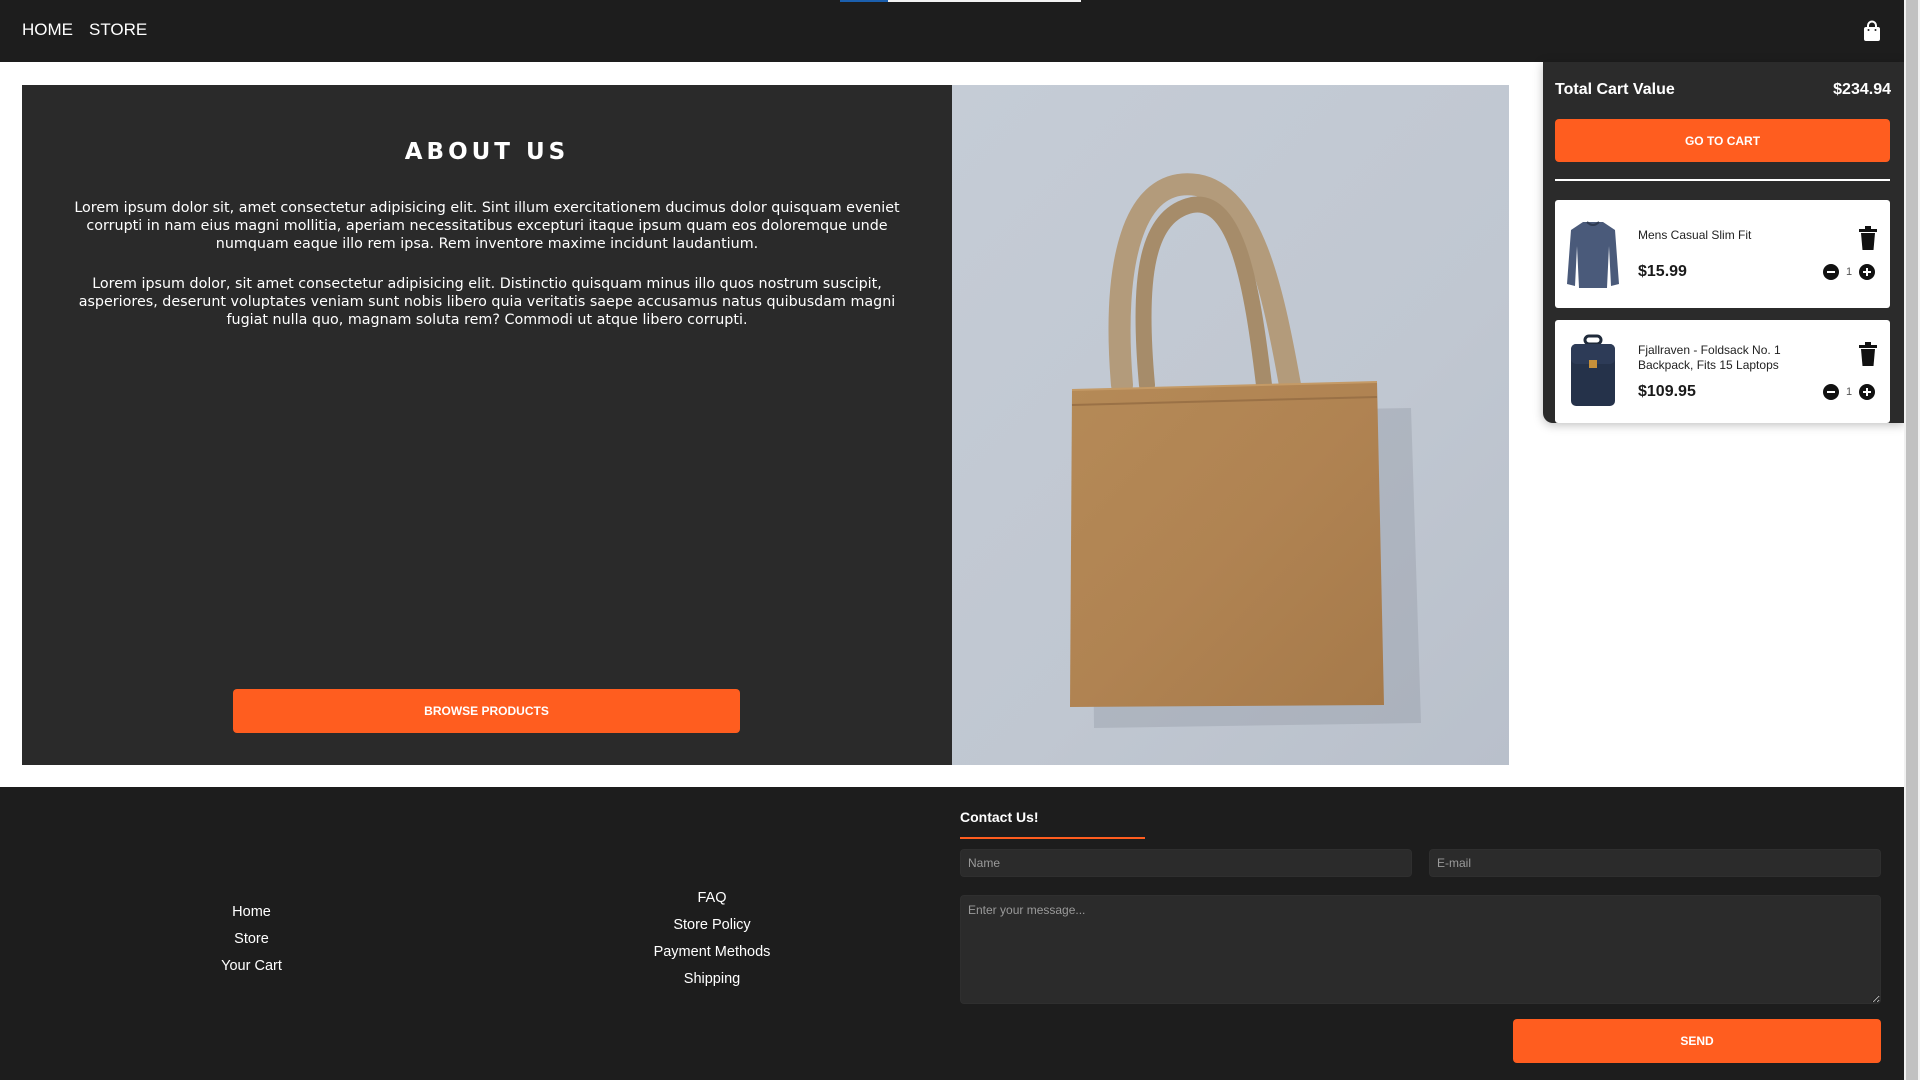 This screenshot has height=1080, width=1920. Describe the element at coordinates (1615, 89) in the screenshot. I see `cart-total-label: Total Cart Value` at that location.